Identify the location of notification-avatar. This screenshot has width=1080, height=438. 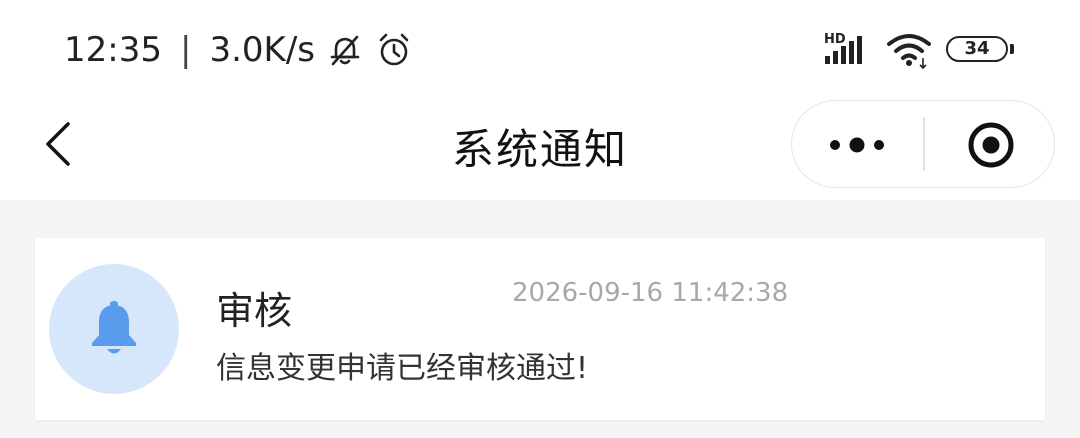
(114, 329).